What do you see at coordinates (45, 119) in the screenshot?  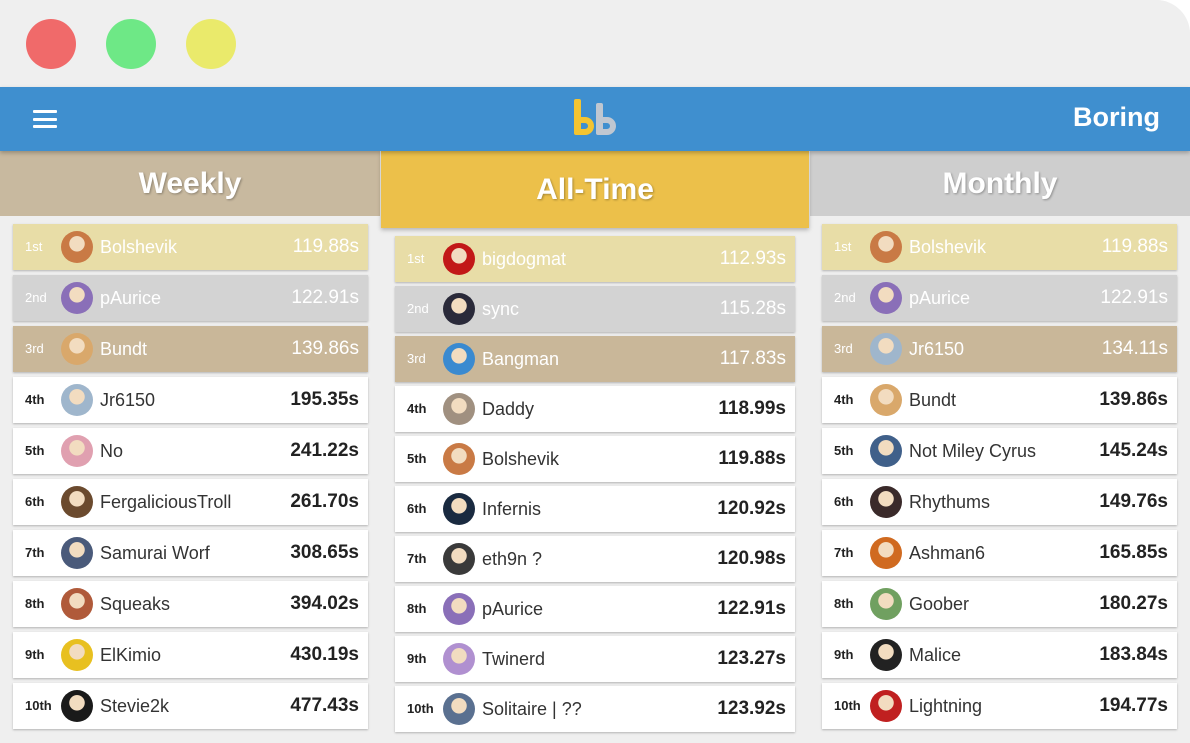 I see `hamburger-menu-icon` at bounding box center [45, 119].